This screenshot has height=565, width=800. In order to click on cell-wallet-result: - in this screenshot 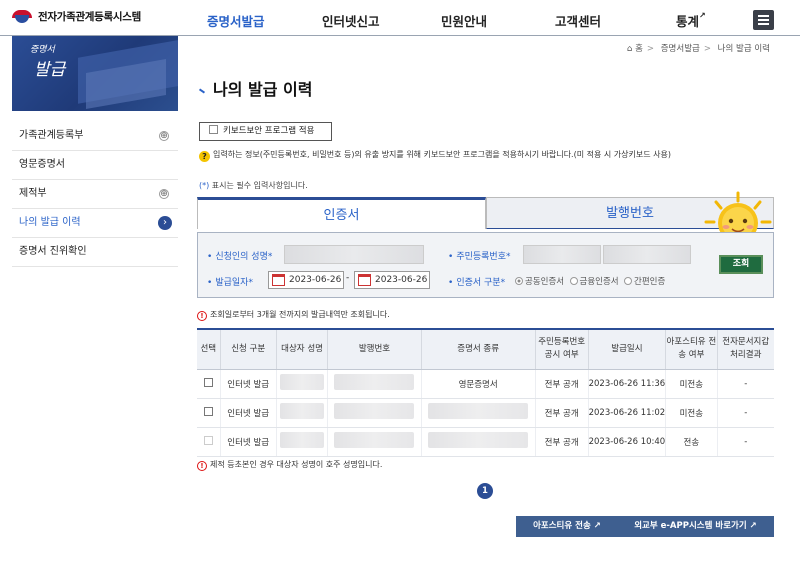, I will do `click(745, 413)`.